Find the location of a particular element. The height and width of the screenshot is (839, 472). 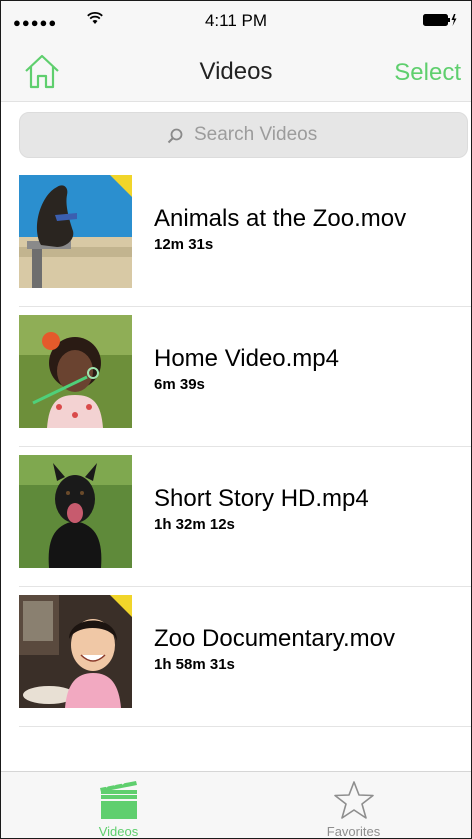

star-icon is located at coordinates (354, 800).